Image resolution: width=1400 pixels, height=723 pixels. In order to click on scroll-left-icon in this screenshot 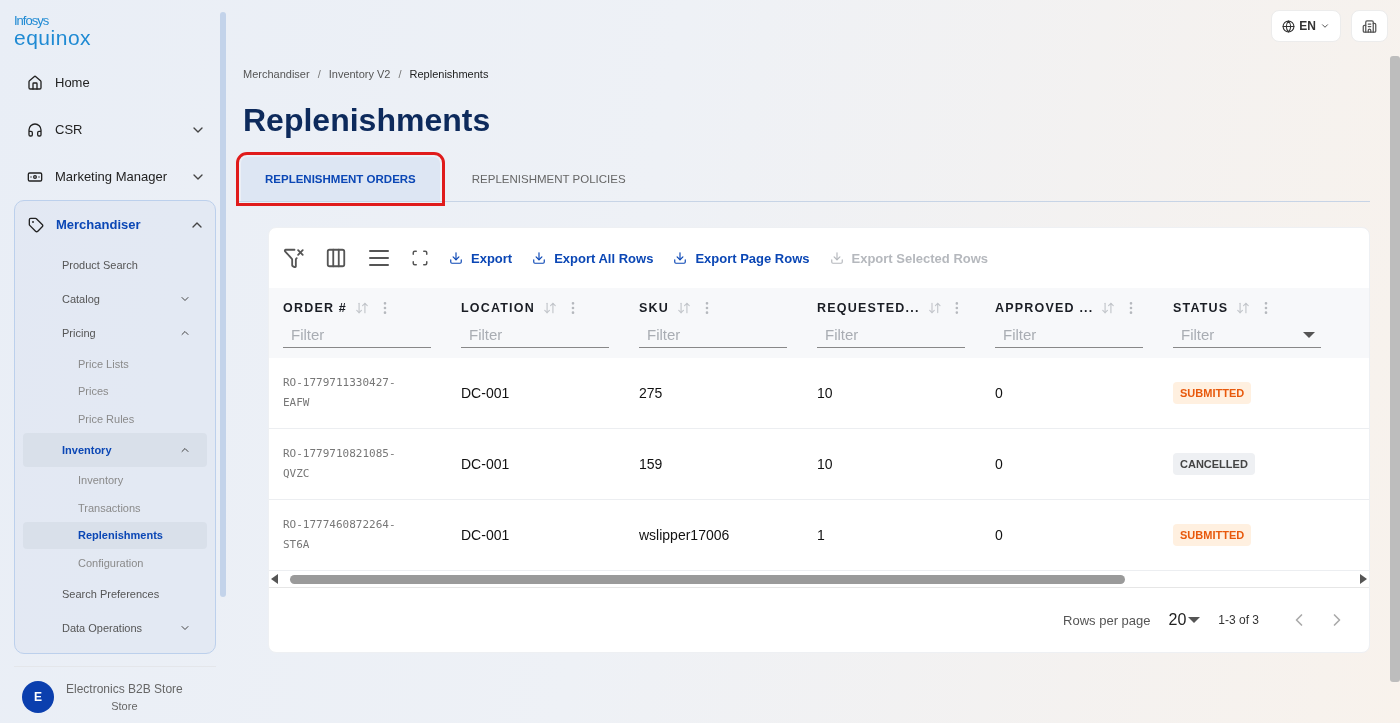, I will do `click(274, 579)`.